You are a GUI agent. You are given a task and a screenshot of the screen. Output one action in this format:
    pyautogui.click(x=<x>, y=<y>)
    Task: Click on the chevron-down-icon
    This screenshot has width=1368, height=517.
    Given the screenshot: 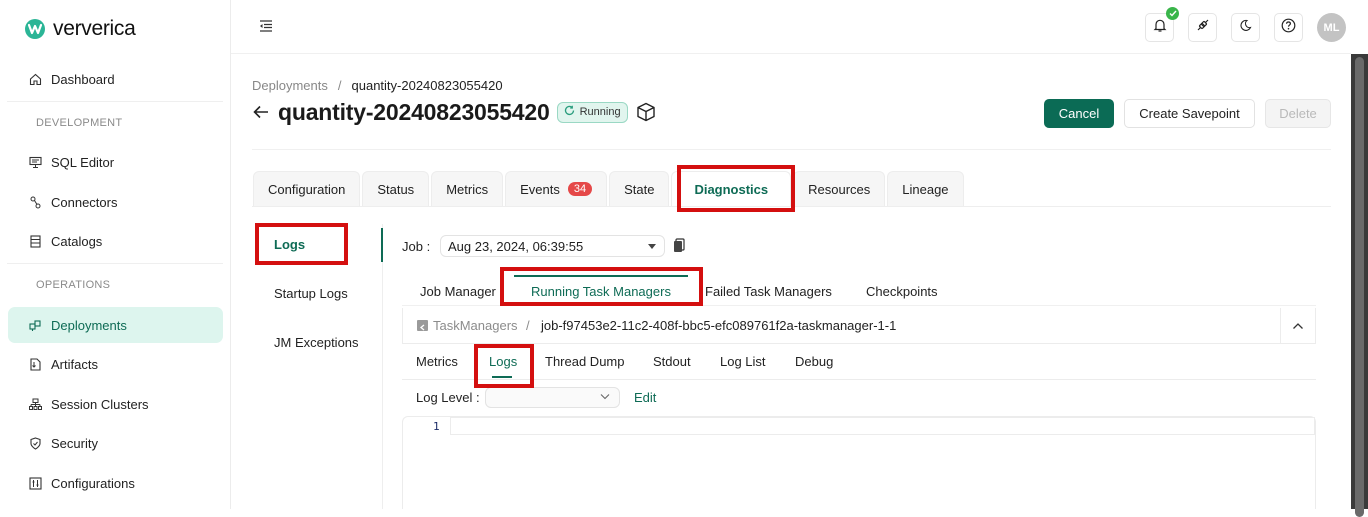 What is the action you would take?
    pyautogui.click(x=605, y=397)
    